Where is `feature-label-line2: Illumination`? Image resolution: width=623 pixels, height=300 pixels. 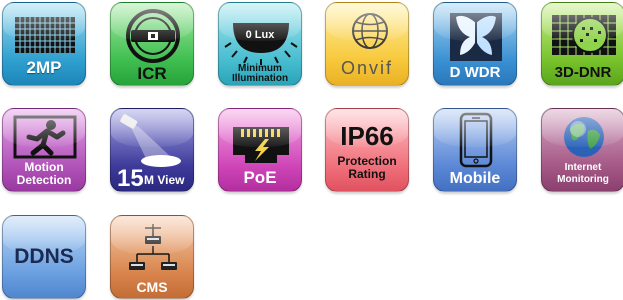
feature-label-line2: Illumination is located at coordinates (260, 78).